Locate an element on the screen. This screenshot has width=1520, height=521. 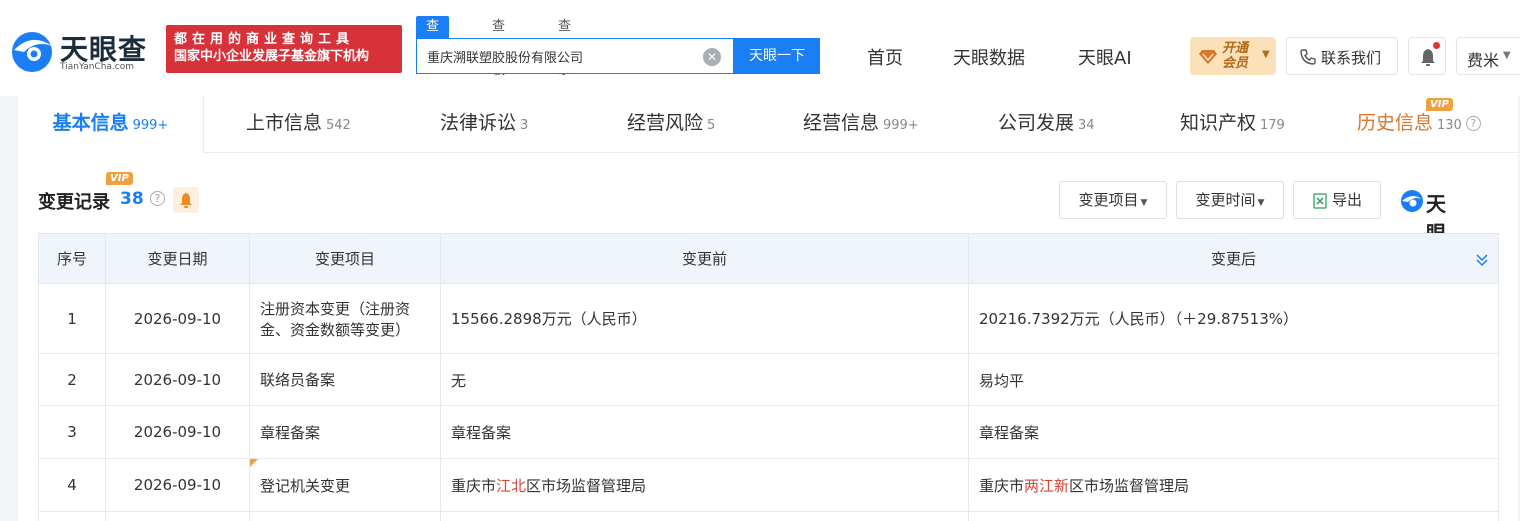
cell-item: 联络员备案 is located at coordinates (345, 379).